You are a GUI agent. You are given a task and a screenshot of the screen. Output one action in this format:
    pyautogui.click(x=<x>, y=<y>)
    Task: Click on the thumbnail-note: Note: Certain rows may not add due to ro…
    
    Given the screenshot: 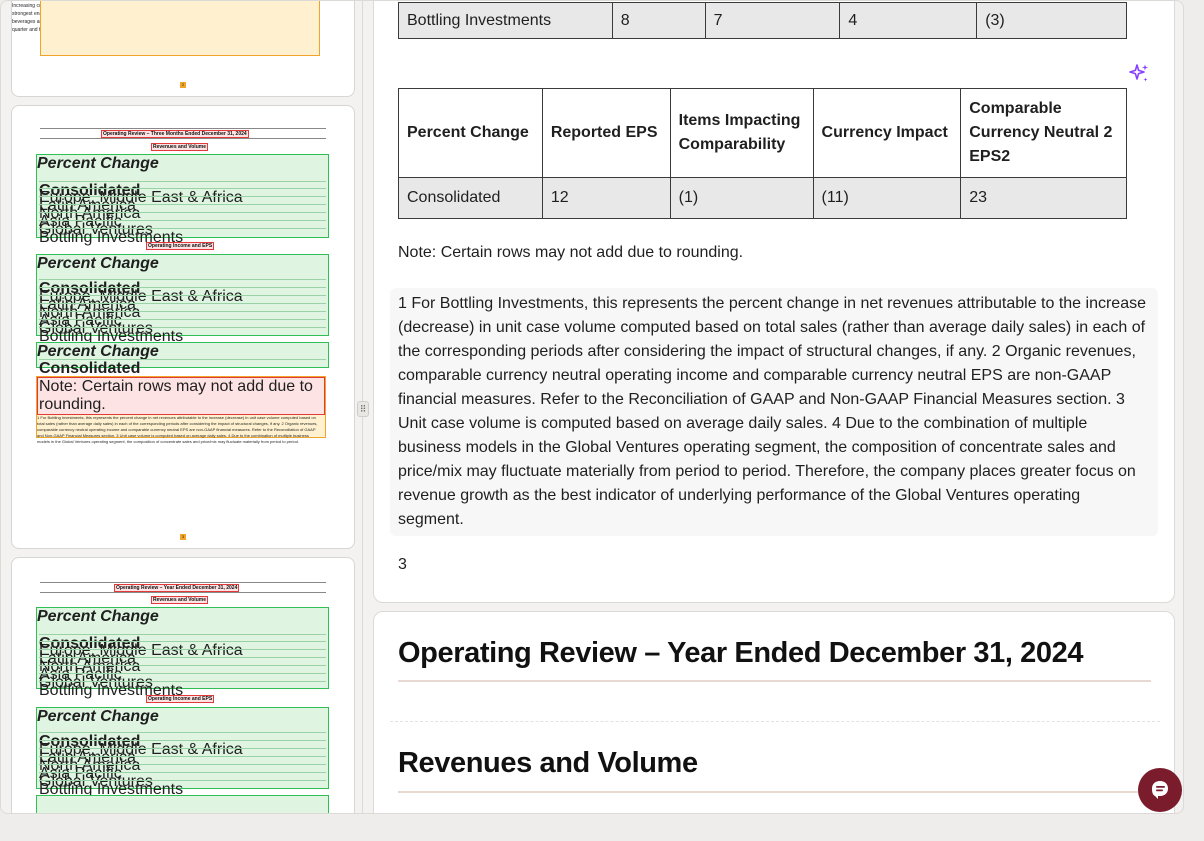 What is the action you would take?
    pyautogui.click(x=181, y=396)
    